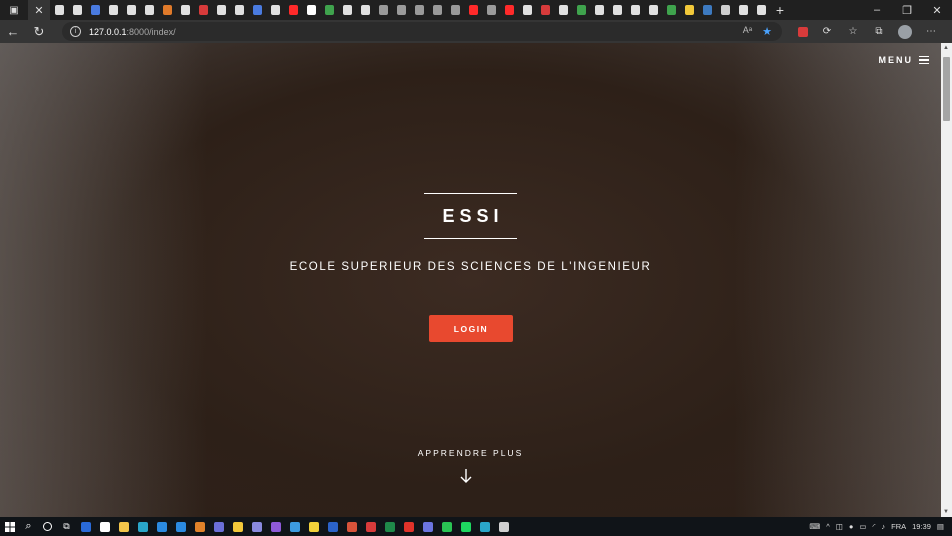  What do you see at coordinates (862, 526) in the screenshot?
I see `battery-icon: ▭` at bounding box center [862, 526].